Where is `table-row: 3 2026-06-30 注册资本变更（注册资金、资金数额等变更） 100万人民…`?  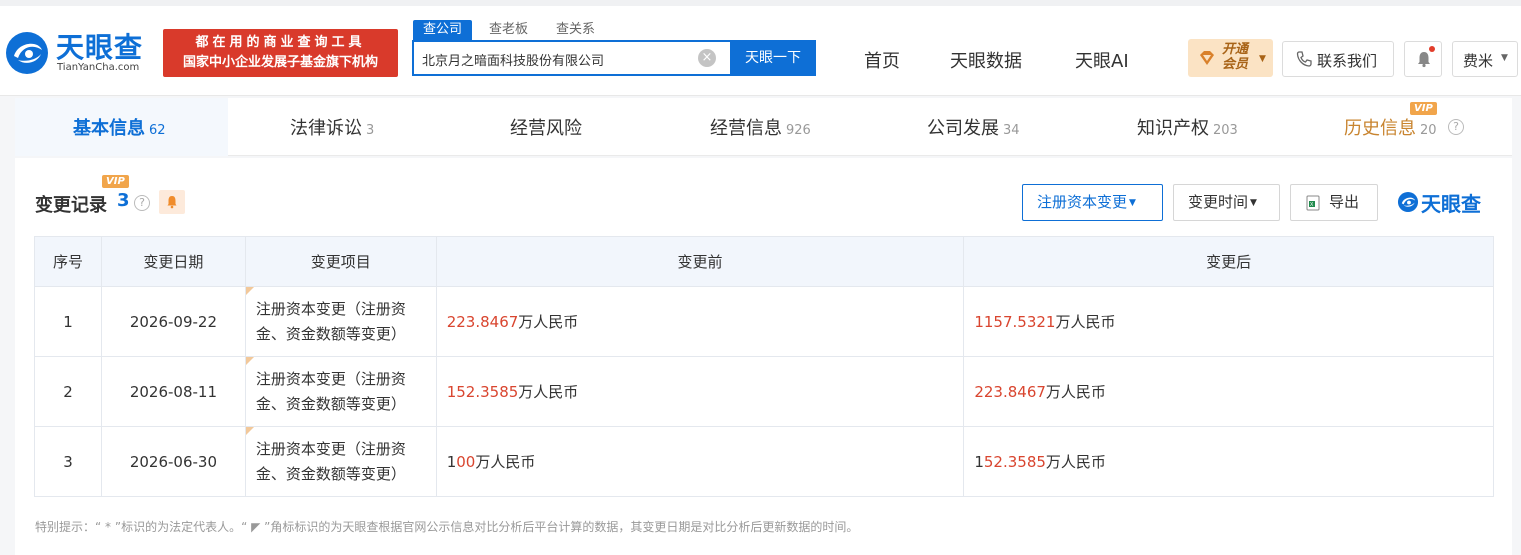 table-row: 3 2026-06-30 注册资本变更（注册资金、资金数额等变更） 100万人民… is located at coordinates (764, 461).